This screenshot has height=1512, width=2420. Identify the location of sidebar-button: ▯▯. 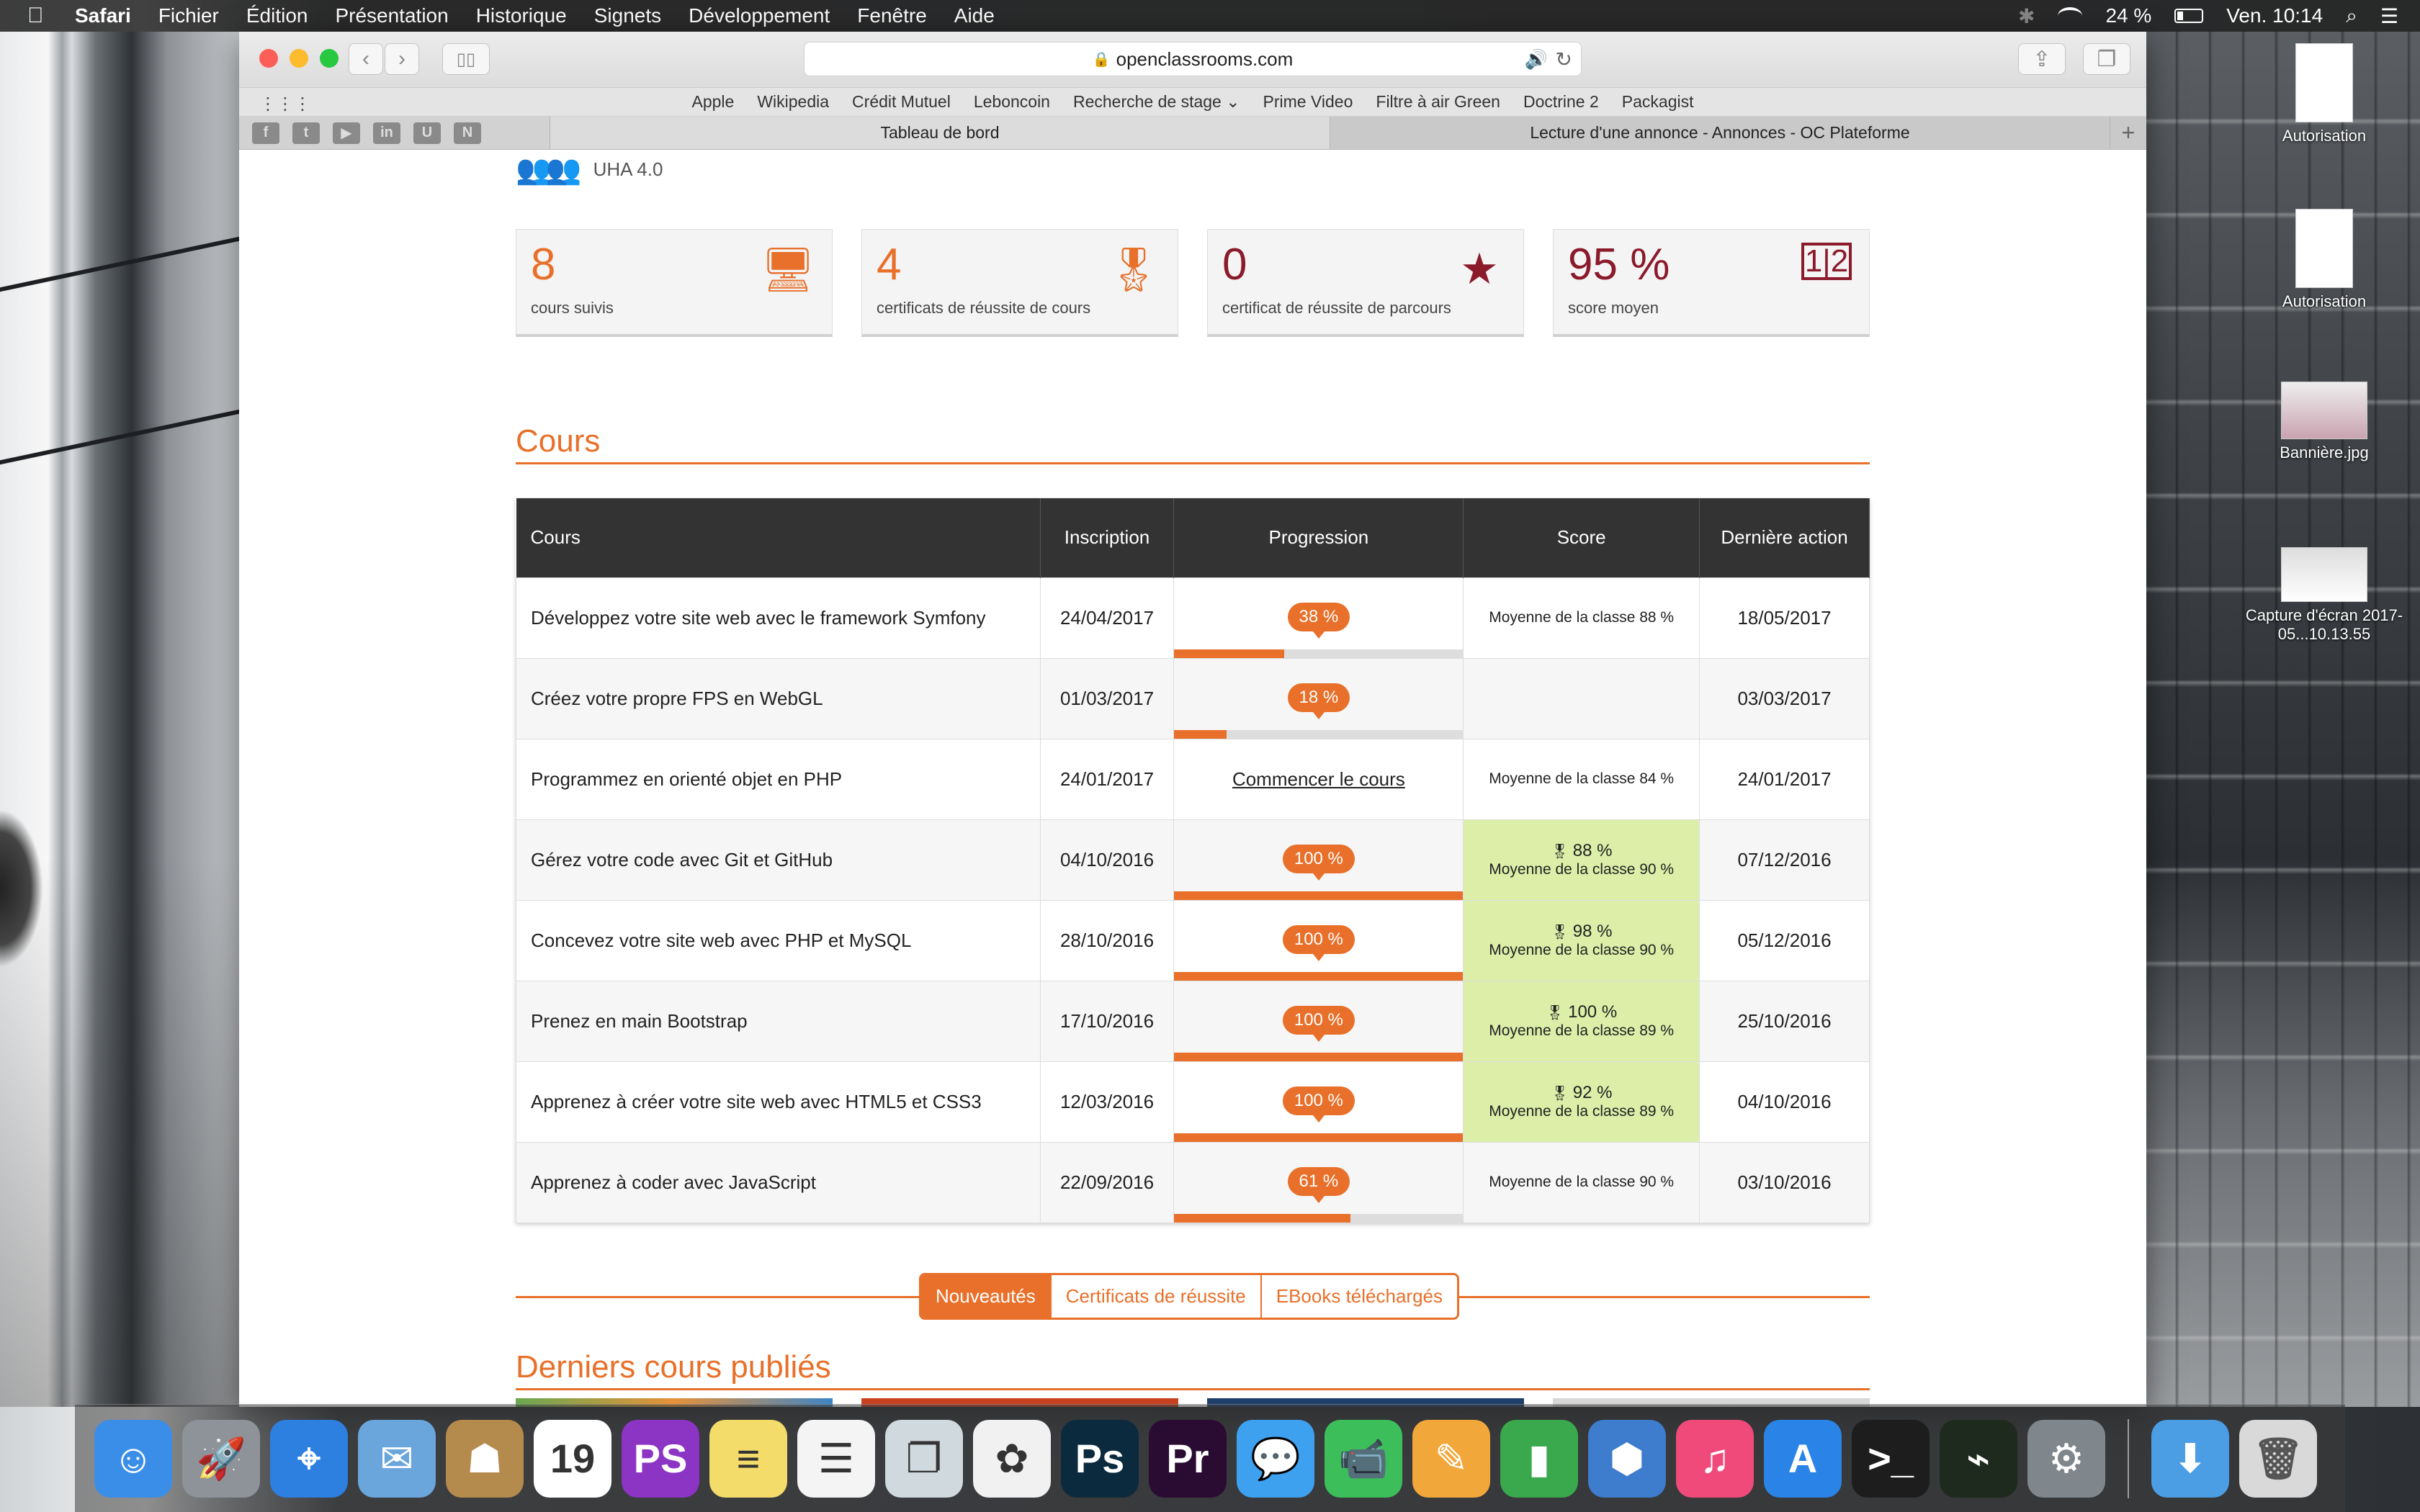
(466, 59).